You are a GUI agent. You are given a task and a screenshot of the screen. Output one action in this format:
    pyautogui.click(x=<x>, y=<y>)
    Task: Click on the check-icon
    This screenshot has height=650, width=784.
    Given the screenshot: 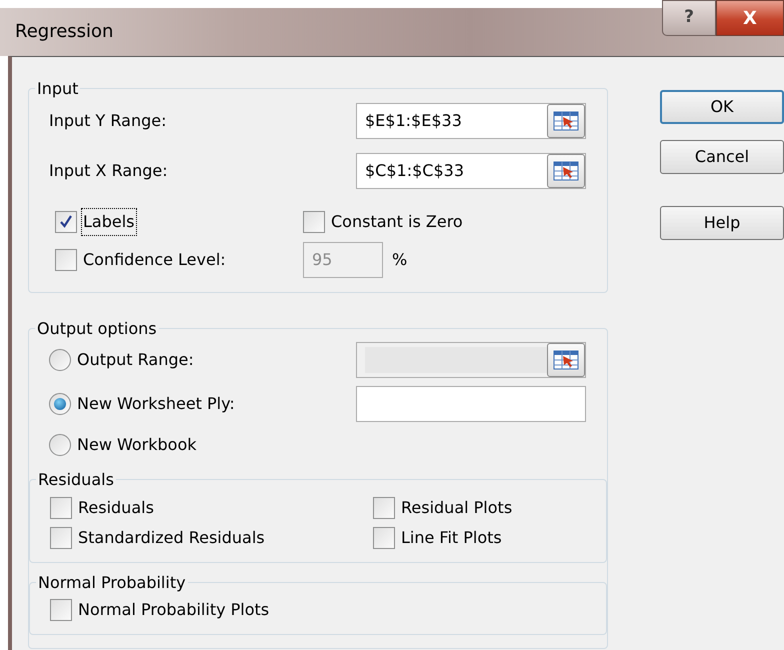 What is the action you would take?
    pyautogui.click(x=66, y=222)
    